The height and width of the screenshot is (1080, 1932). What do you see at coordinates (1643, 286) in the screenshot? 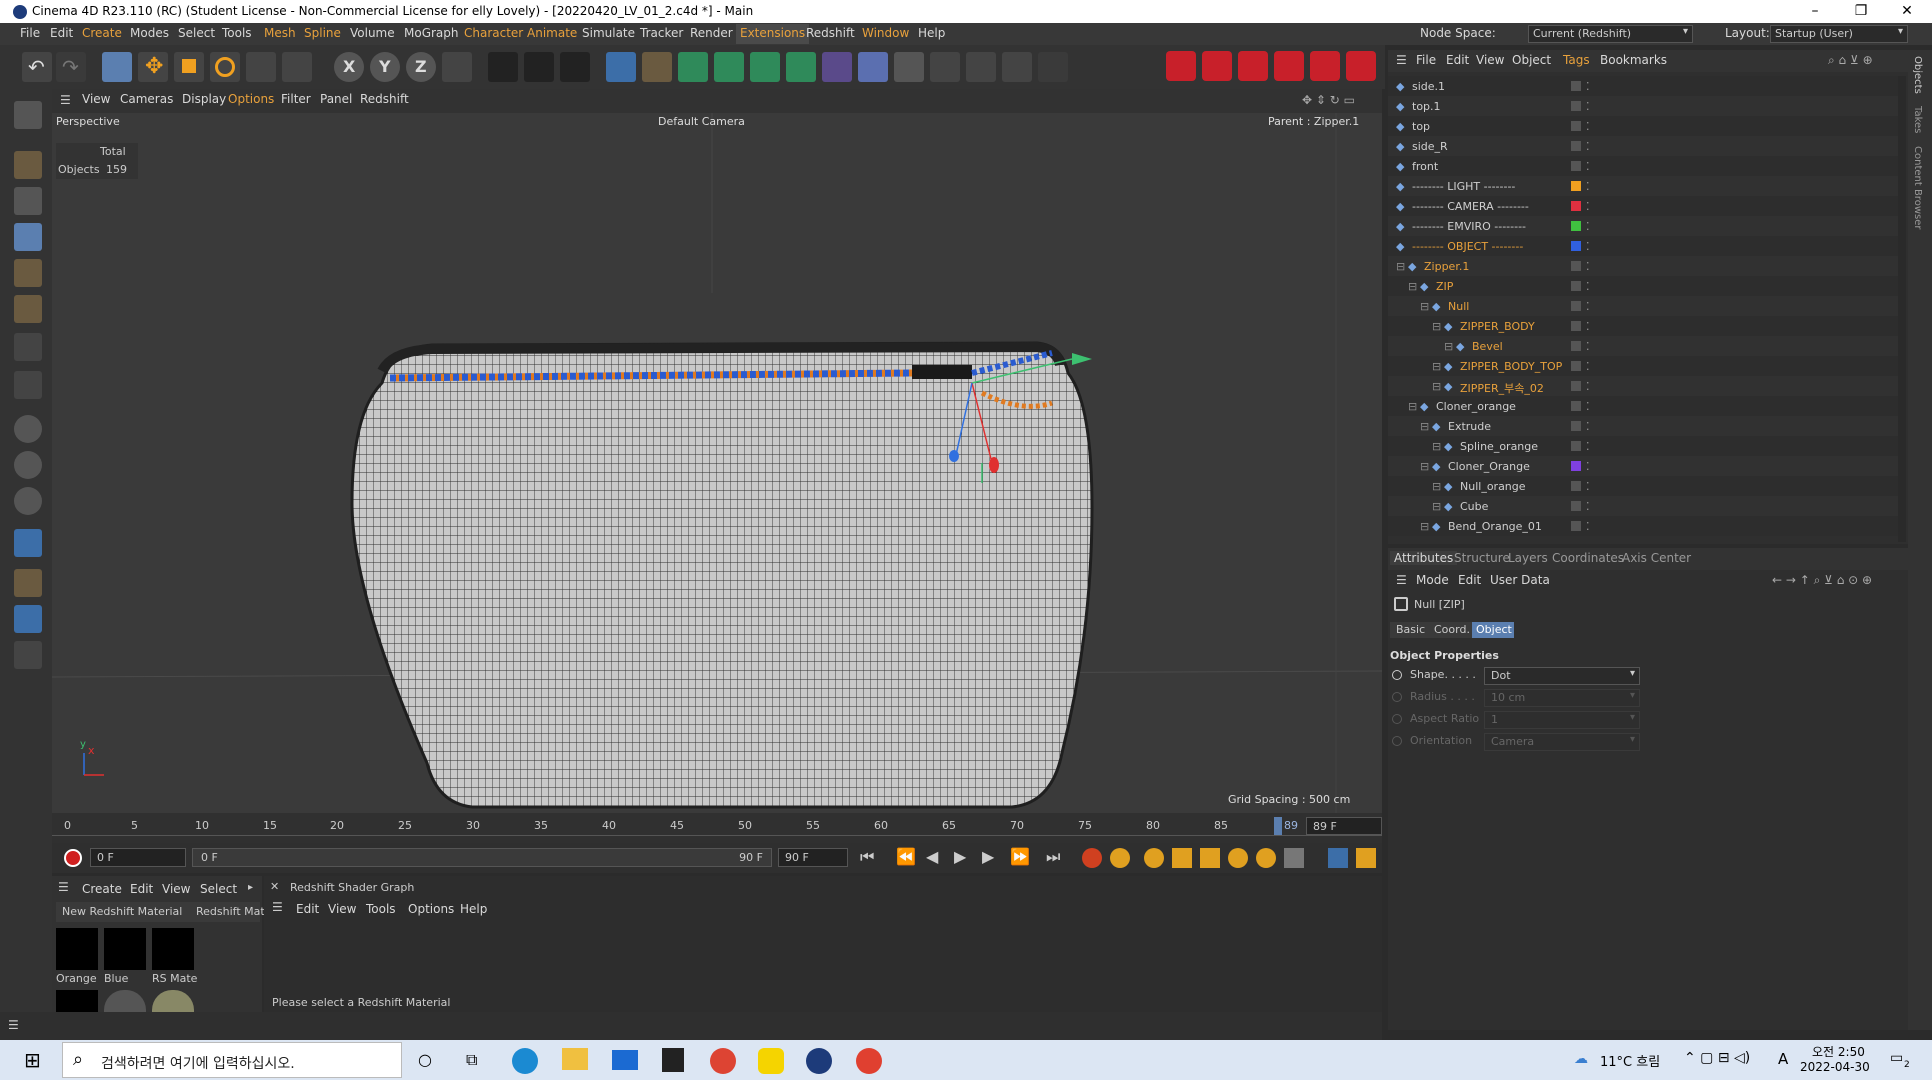
I see `object-row: ⊟ ◆ ZIP ⁚` at bounding box center [1643, 286].